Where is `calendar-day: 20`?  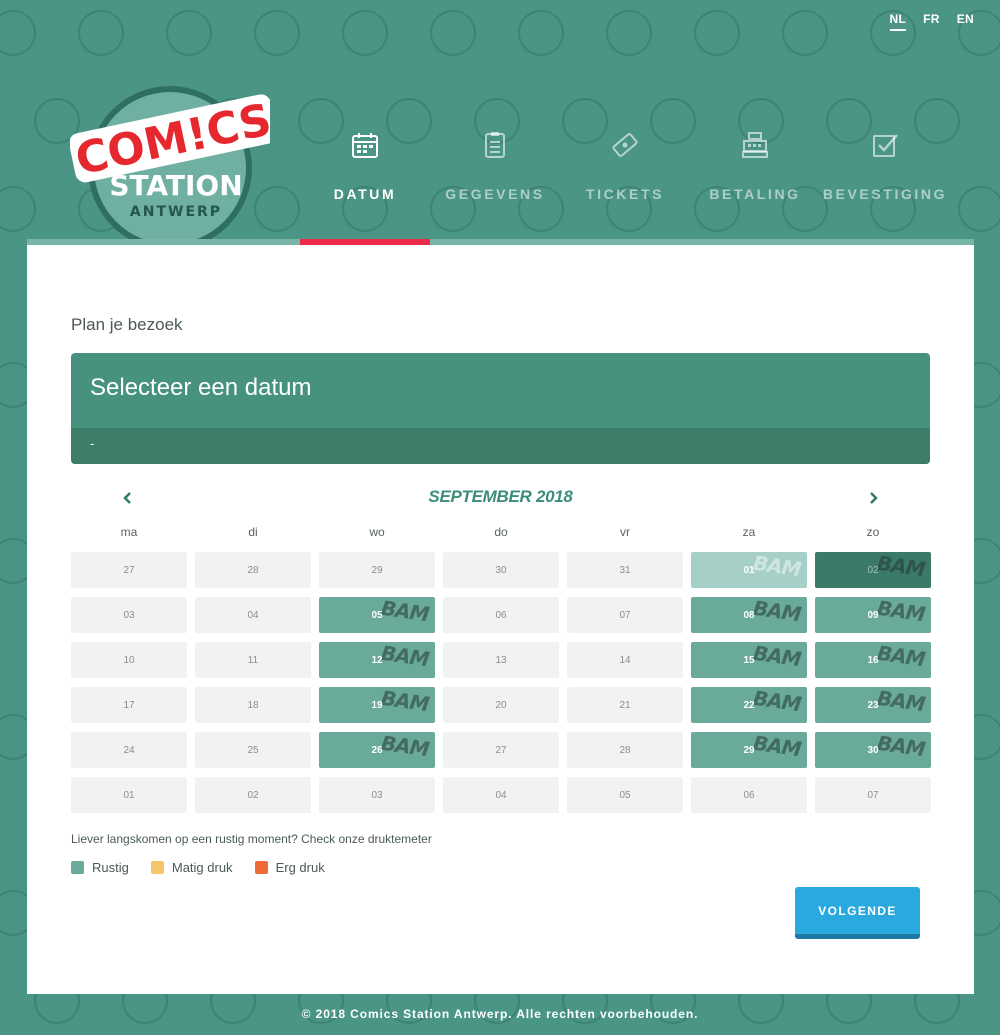 calendar-day: 20 is located at coordinates (501, 705).